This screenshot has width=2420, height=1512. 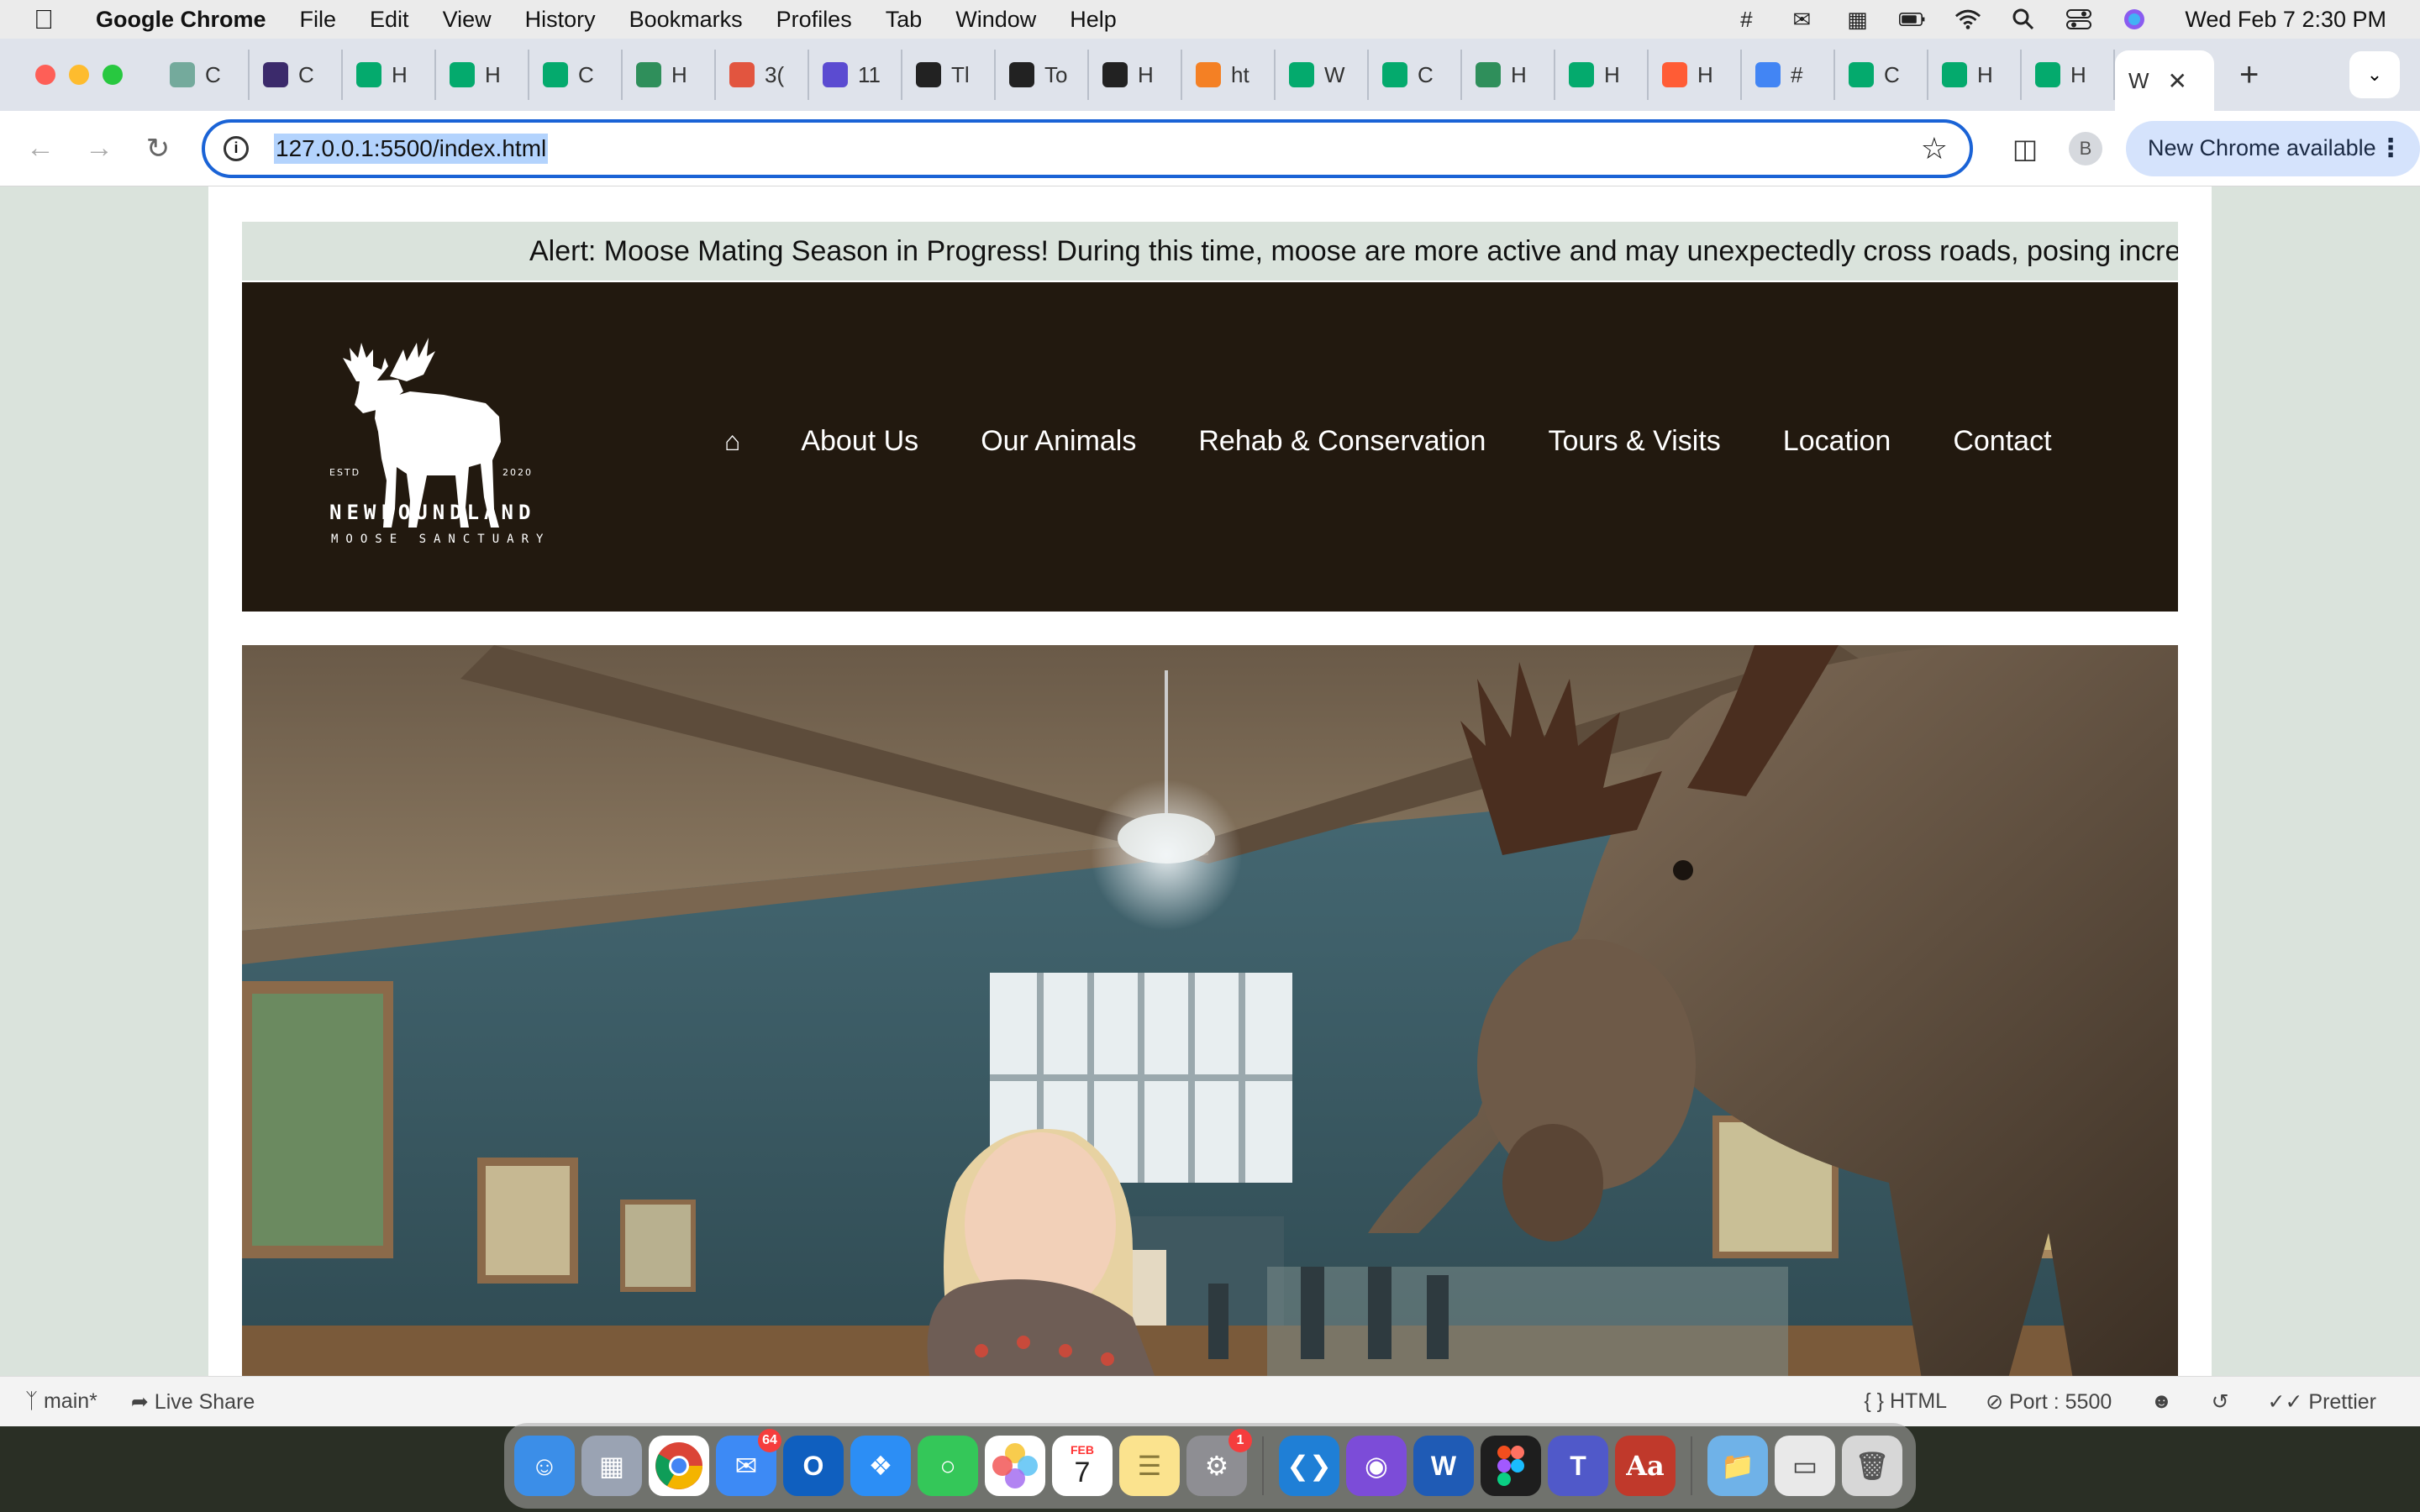 What do you see at coordinates (2220, 1402) in the screenshot?
I see `sync-icon: ↺` at bounding box center [2220, 1402].